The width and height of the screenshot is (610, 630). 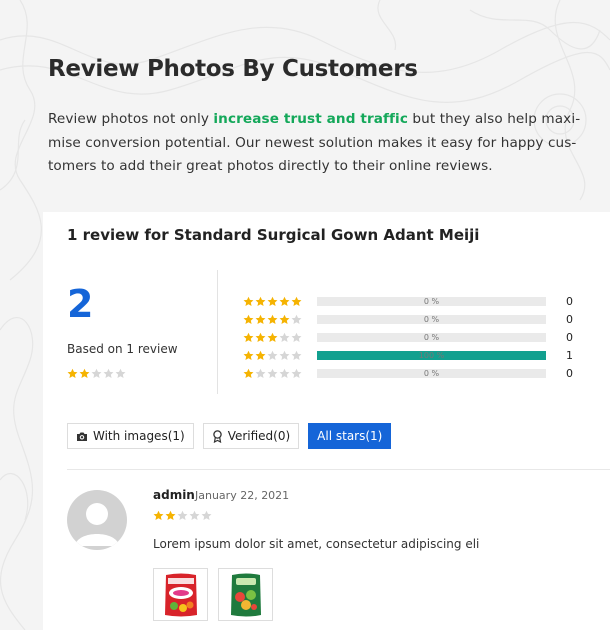 I want to click on rating-row-1-star: 0 % 0, so click(x=413, y=374).